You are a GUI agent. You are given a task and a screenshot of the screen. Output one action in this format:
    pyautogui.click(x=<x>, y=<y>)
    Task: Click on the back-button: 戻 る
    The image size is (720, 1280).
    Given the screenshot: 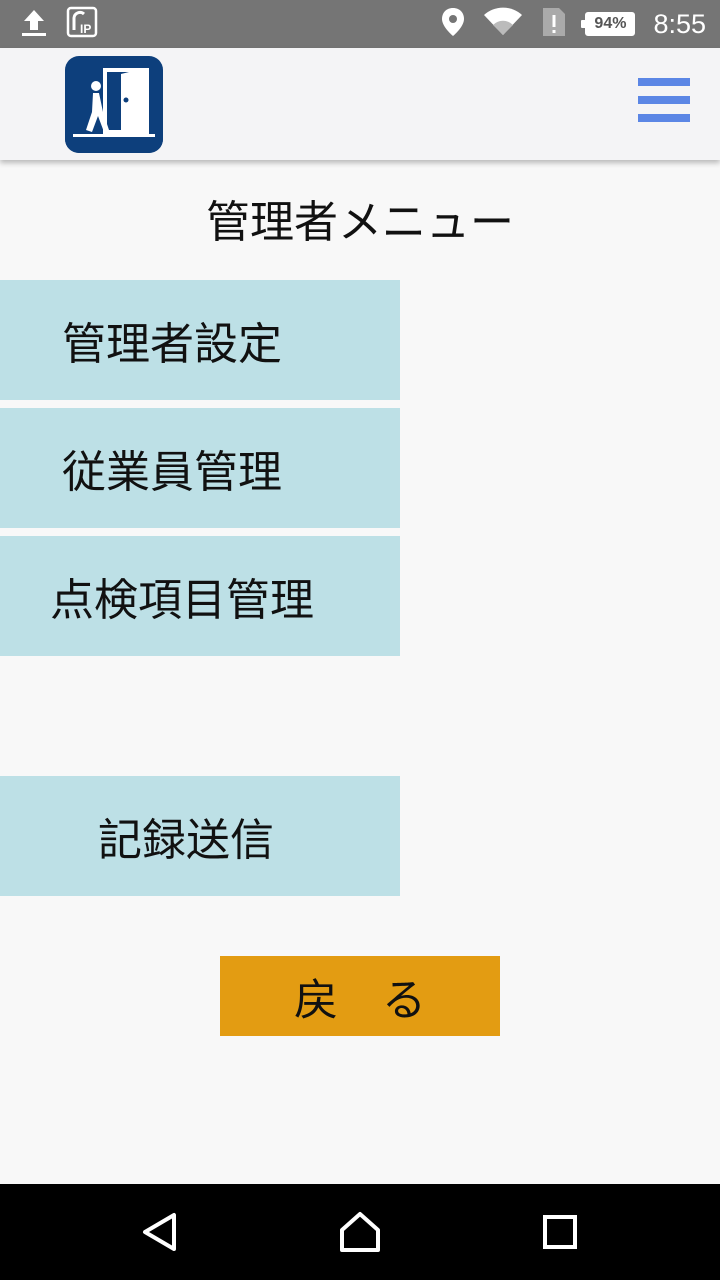 What is the action you would take?
    pyautogui.click(x=360, y=996)
    